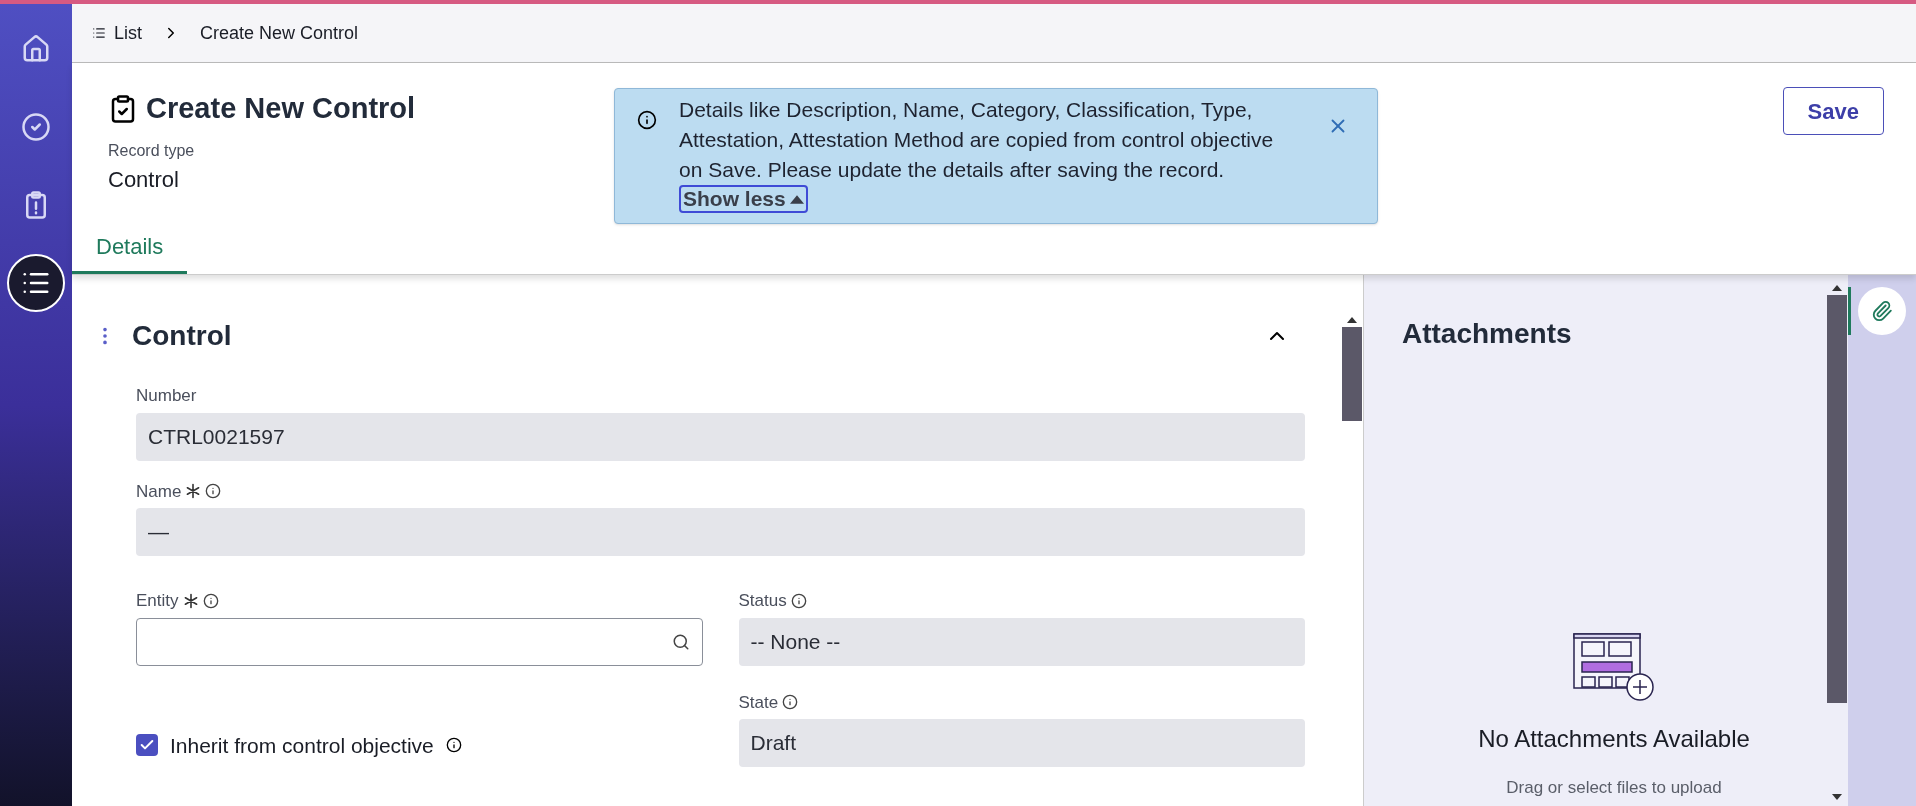 The image size is (1916, 806). What do you see at coordinates (419, 641) in the screenshot?
I see `search-field` at bounding box center [419, 641].